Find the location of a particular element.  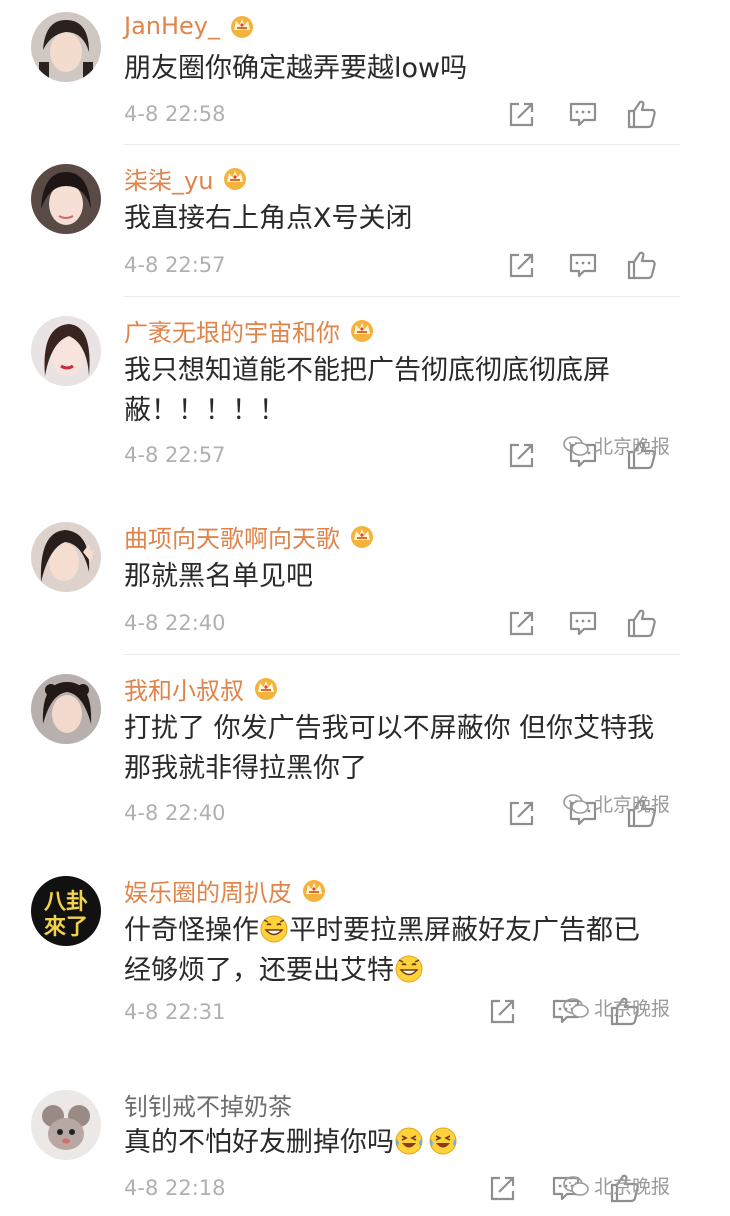

user-name-row: 娱乐圈的周扒皮 is located at coordinates (226, 890).